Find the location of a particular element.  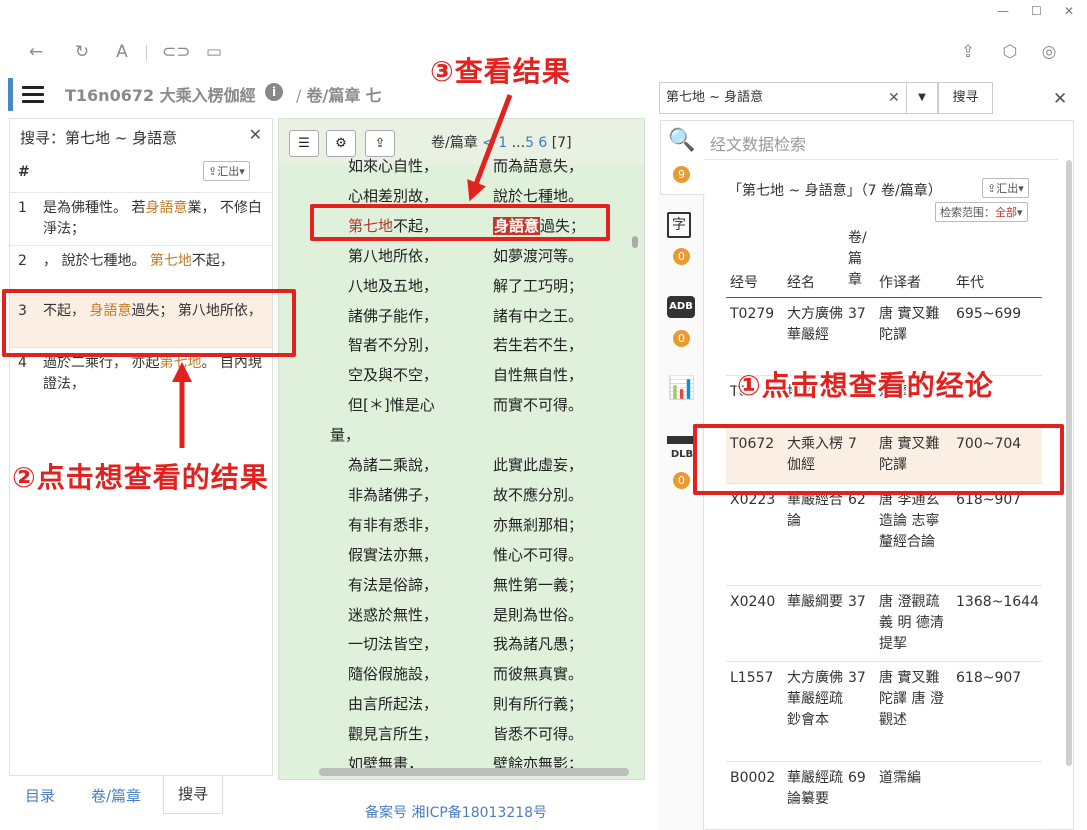

arrow-step3 is located at coordinates (490, 148).